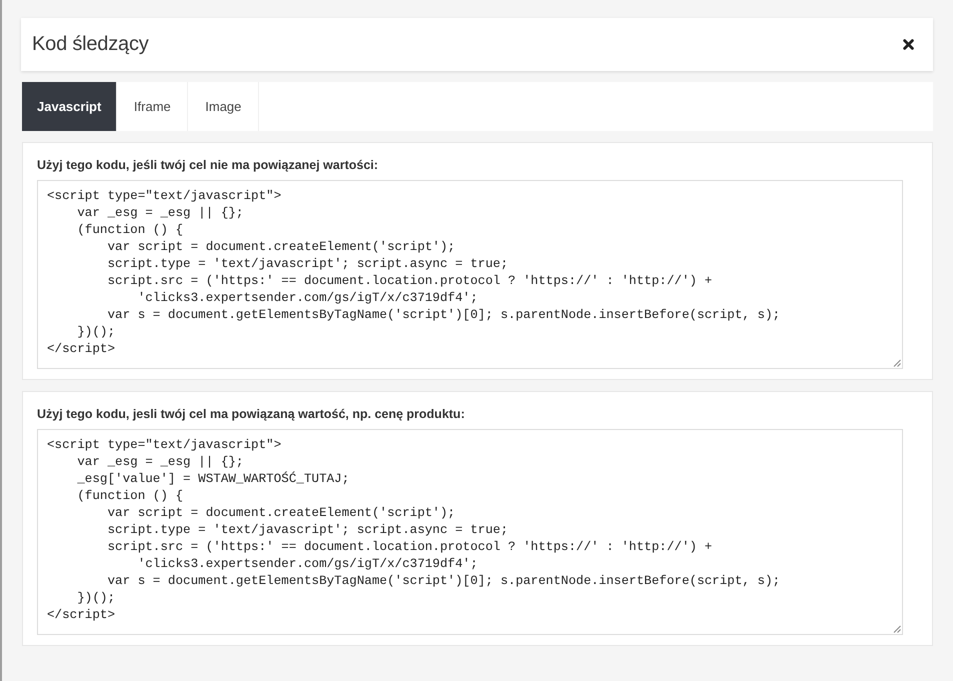 This screenshot has height=681, width=953. Describe the element at coordinates (70, 106) in the screenshot. I see `tab: Javascript` at that location.